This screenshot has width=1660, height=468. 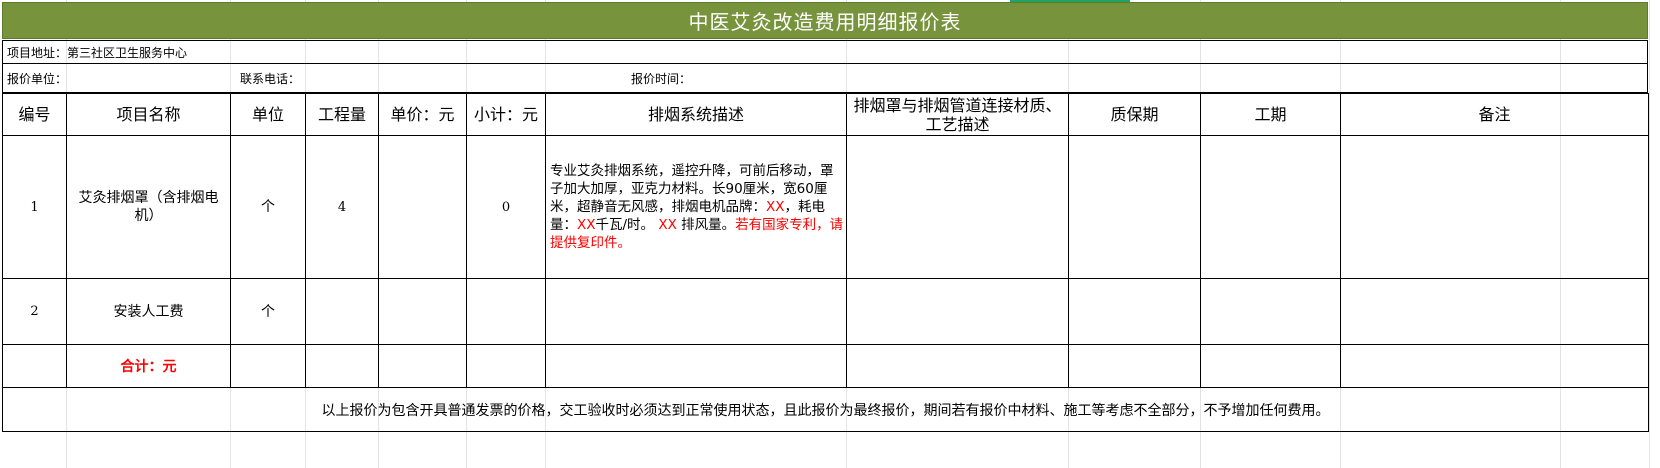 I want to click on address-row: 项目地址：第三社区卫生服务中心, so click(x=825, y=52).